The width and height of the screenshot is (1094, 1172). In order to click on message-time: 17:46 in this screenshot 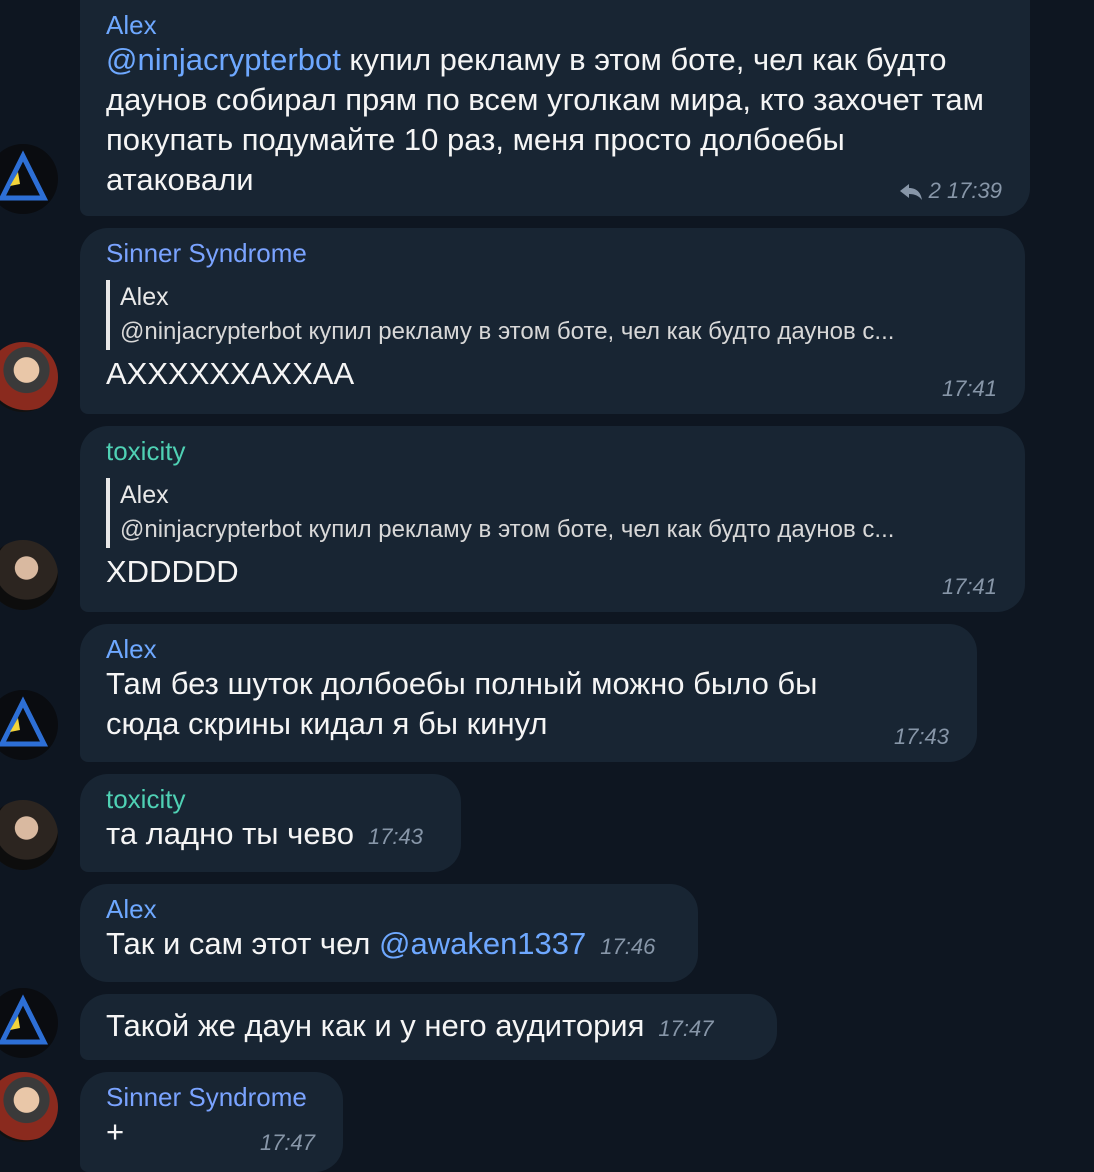, I will do `click(628, 946)`.